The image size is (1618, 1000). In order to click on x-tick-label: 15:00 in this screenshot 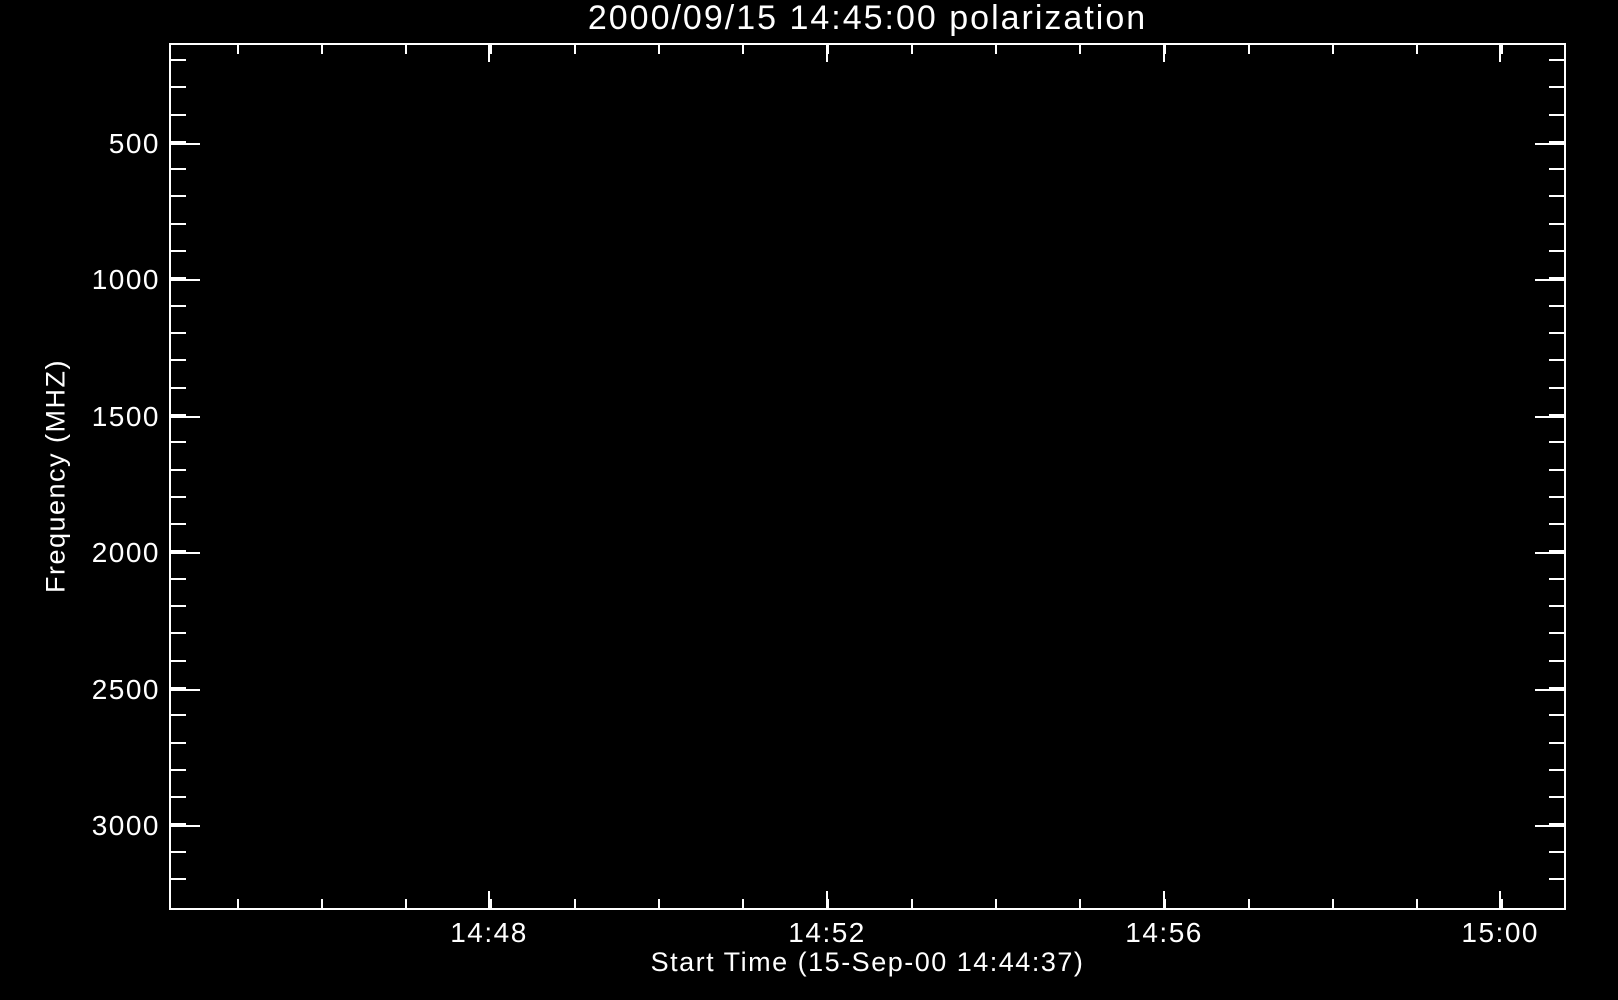, I will do `click(1500, 932)`.